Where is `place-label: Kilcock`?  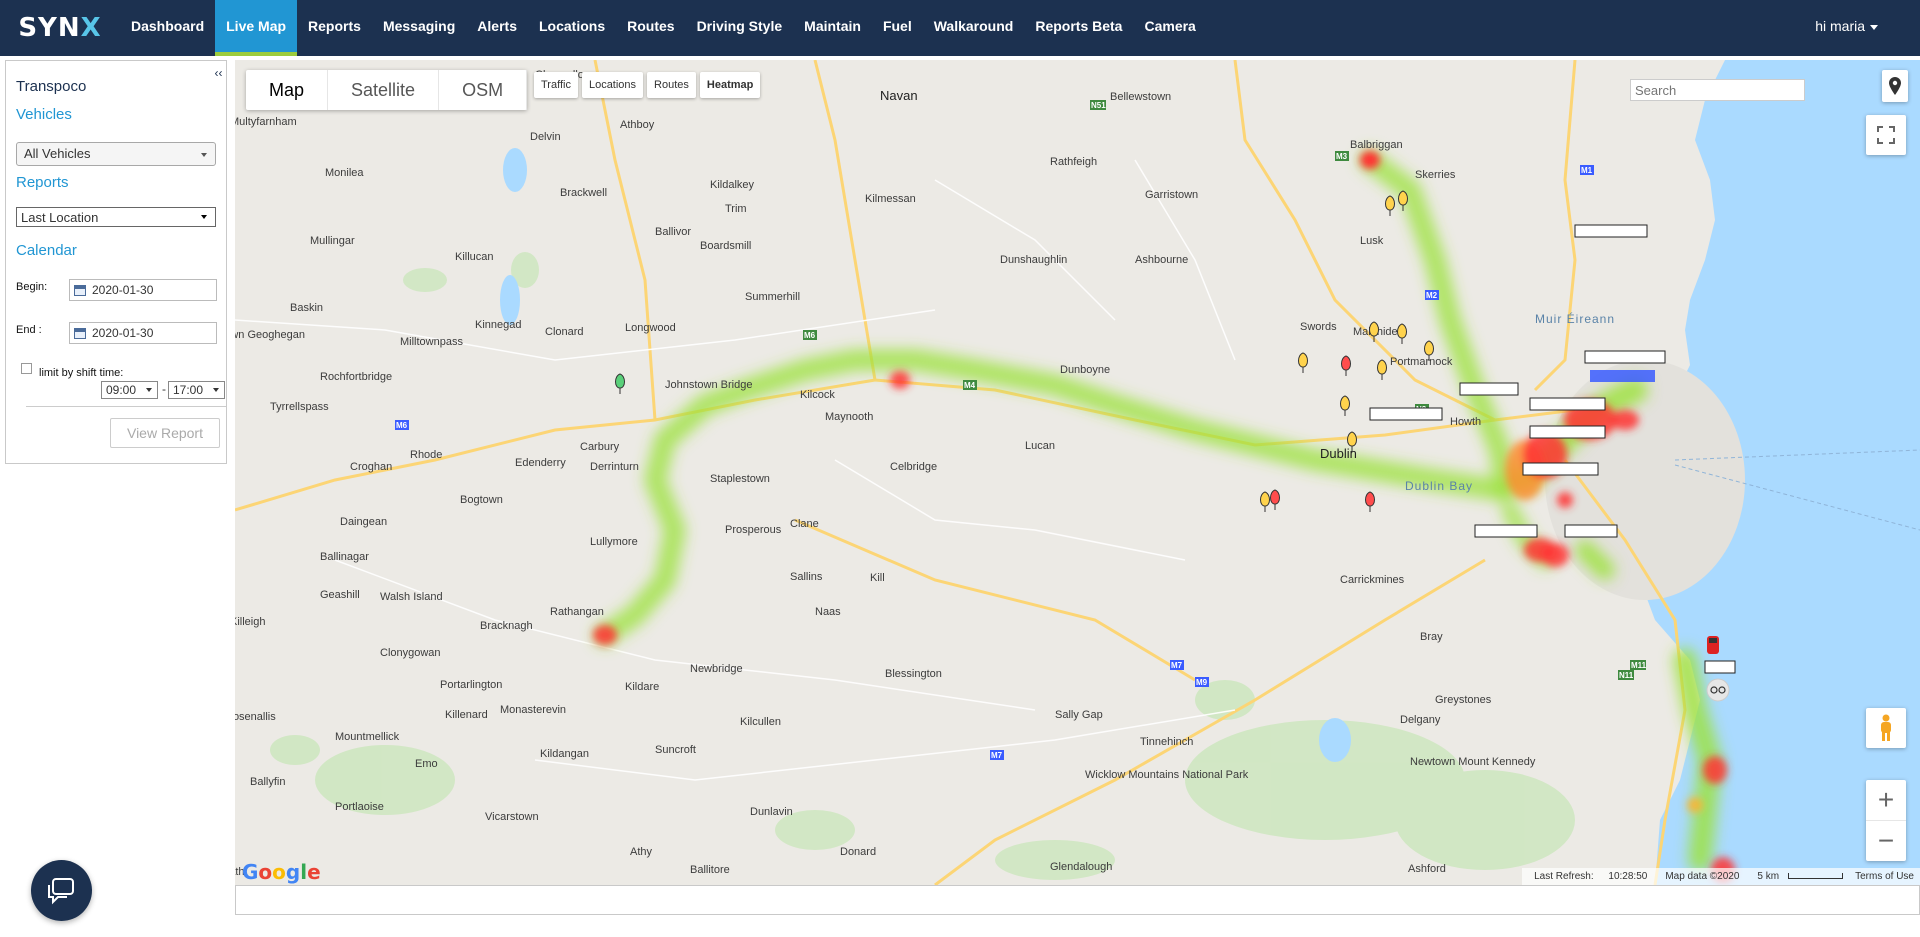
place-label: Kilcock is located at coordinates (817, 395).